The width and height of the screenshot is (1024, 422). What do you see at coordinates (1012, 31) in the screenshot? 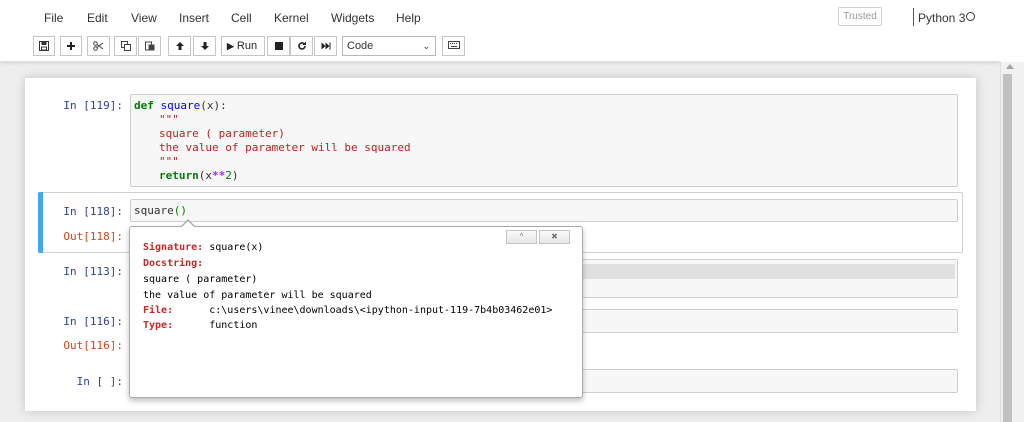
I see `header-edge` at bounding box center [1012, 31].